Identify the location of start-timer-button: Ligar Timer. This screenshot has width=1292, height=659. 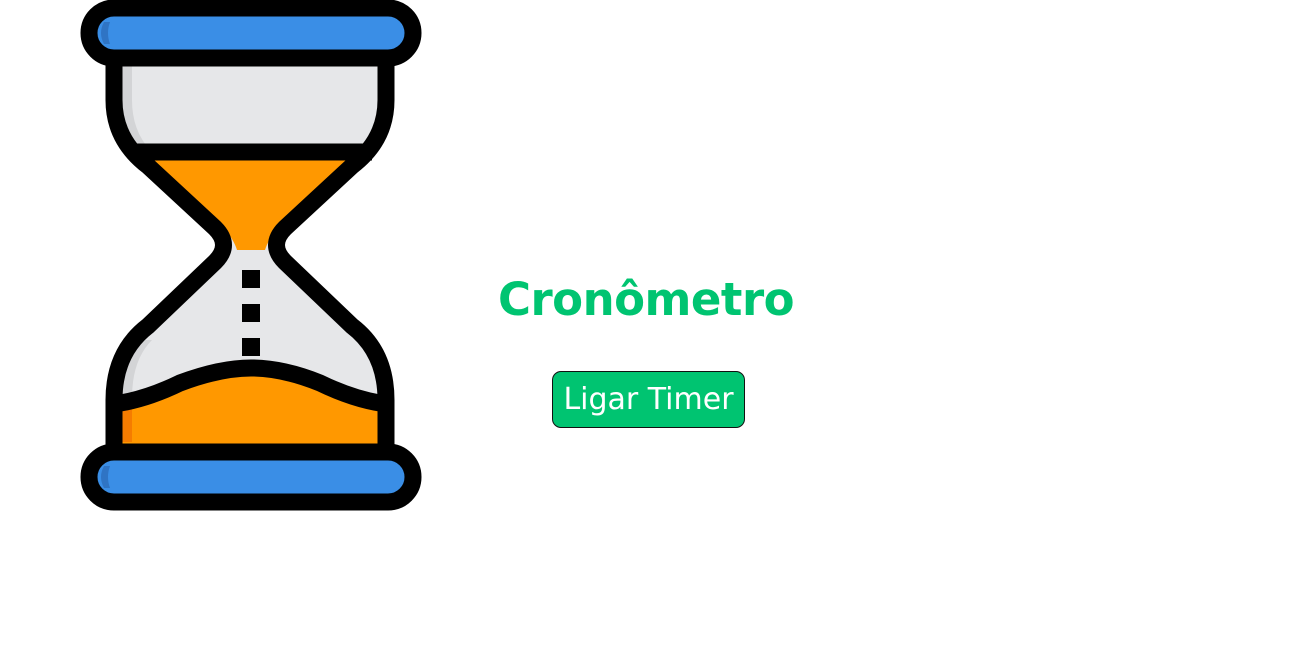
(648, 399).